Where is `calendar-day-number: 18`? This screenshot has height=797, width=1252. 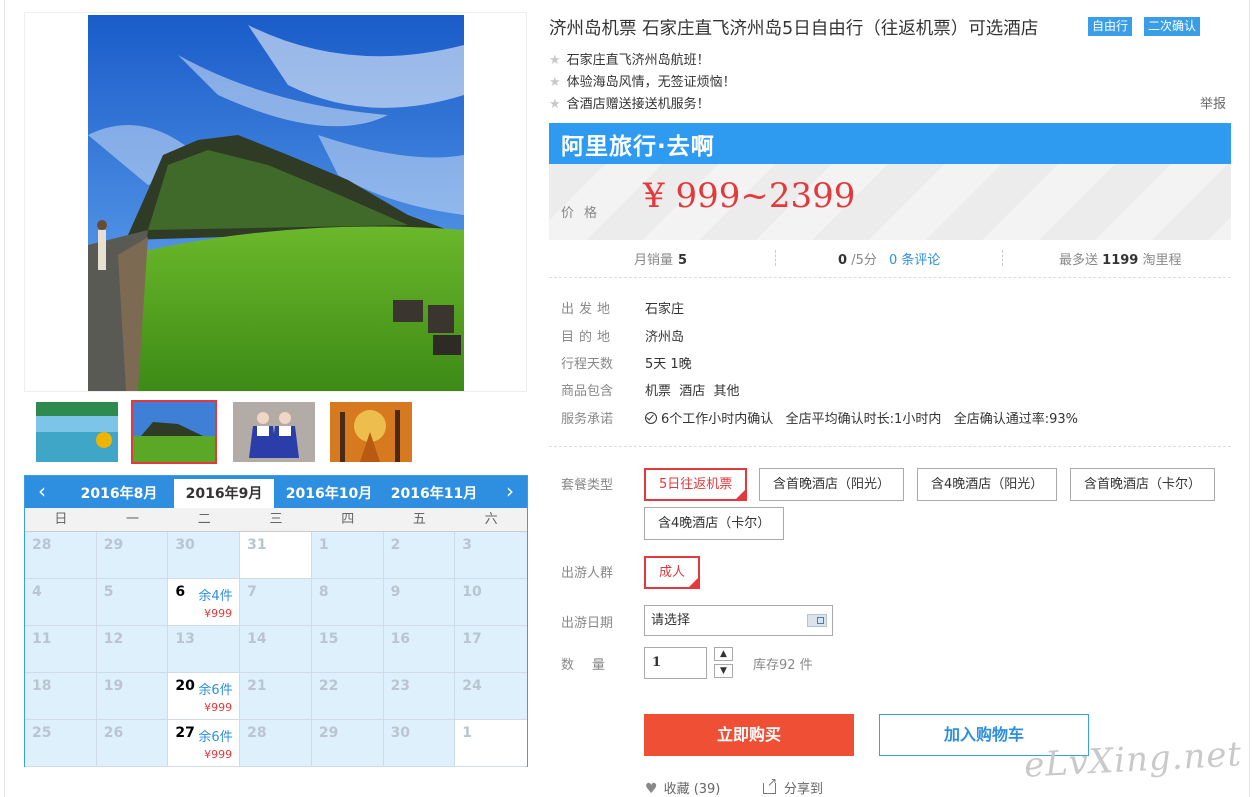 calendar-day-number: 18 is located at coordinates (42, 686).